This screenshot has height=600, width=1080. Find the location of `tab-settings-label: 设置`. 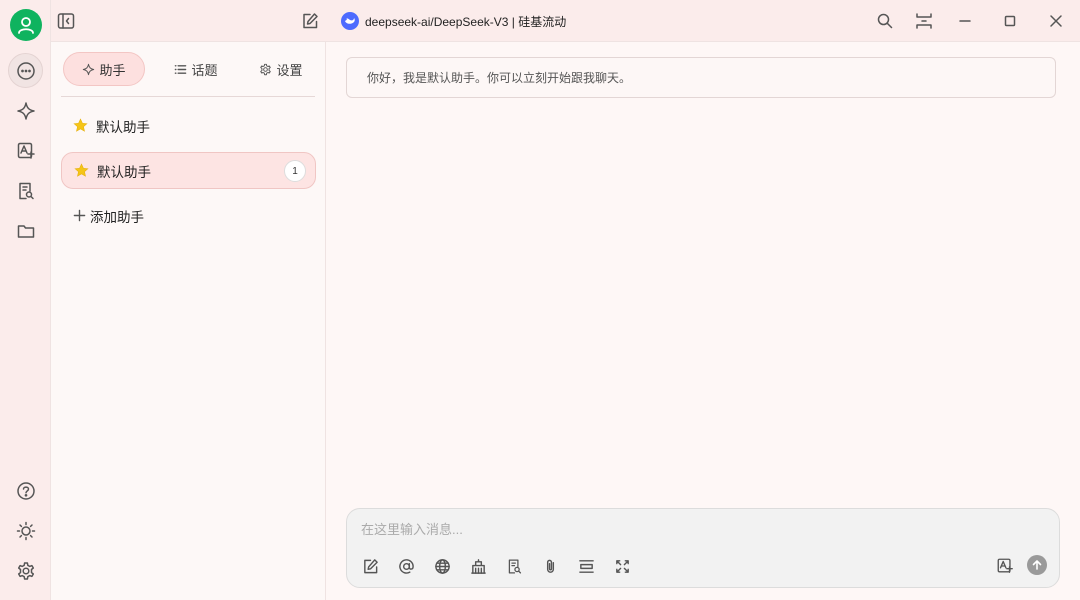

tab-settings-label: 设置 is located at coordinates (289, 70).